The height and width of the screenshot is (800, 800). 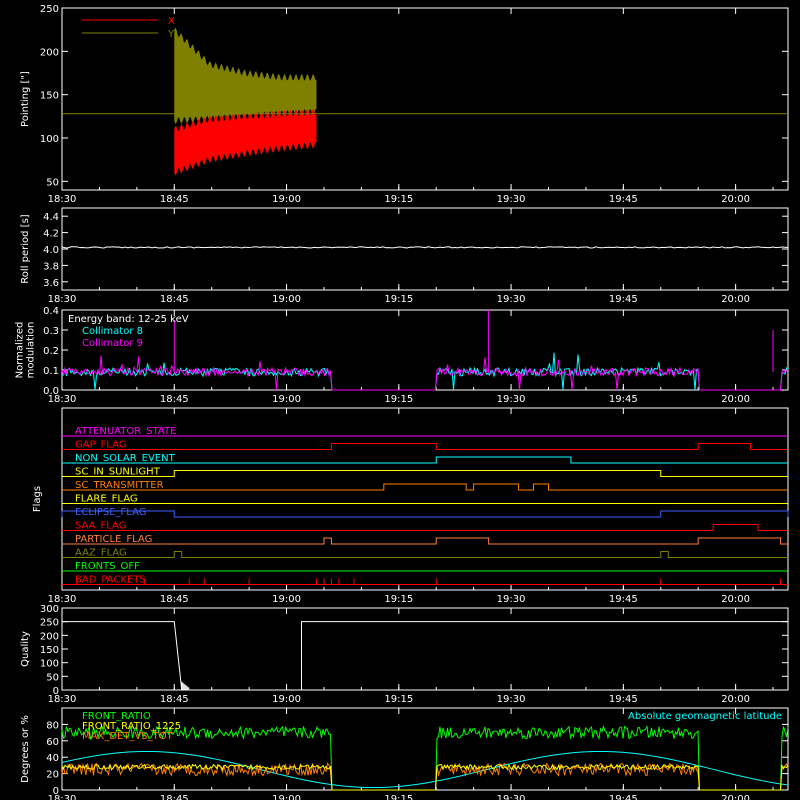 I want to click on flag-trace-sc-in-sunlight, so click(x=425, y=473).